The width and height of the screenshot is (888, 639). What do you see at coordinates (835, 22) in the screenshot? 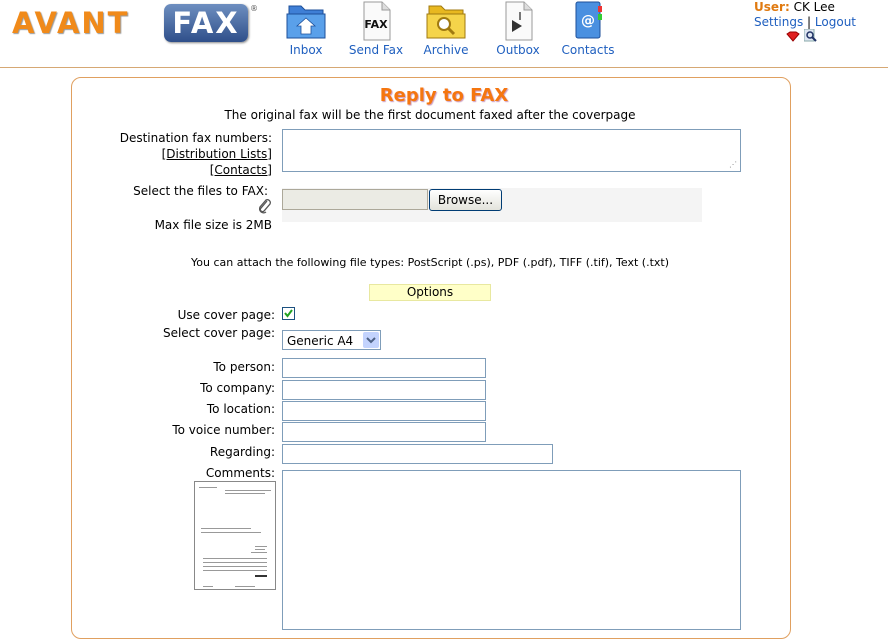
I see `logout-link: Logout` at bounding box center [835, 22].